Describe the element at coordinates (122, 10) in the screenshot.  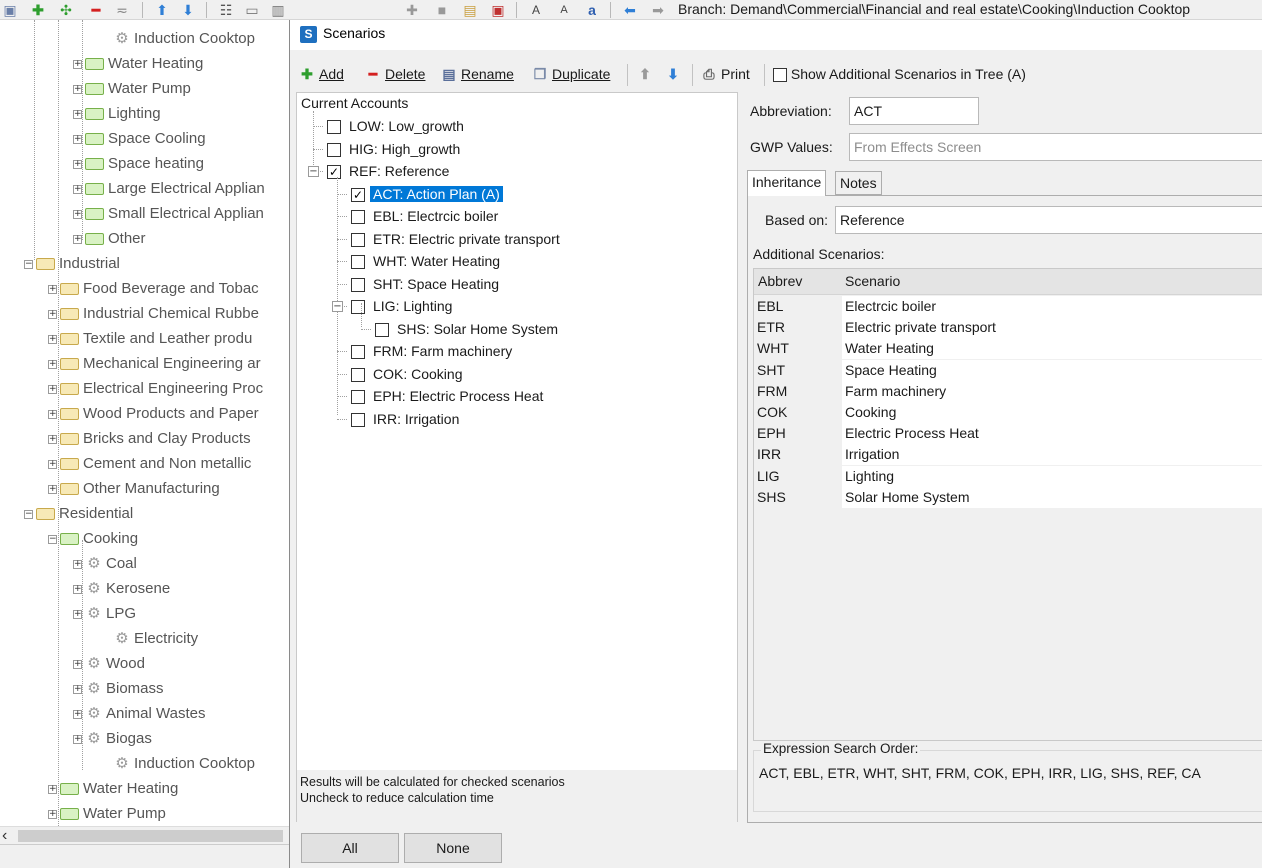
I see `outdent-icon: ≂` at that location.